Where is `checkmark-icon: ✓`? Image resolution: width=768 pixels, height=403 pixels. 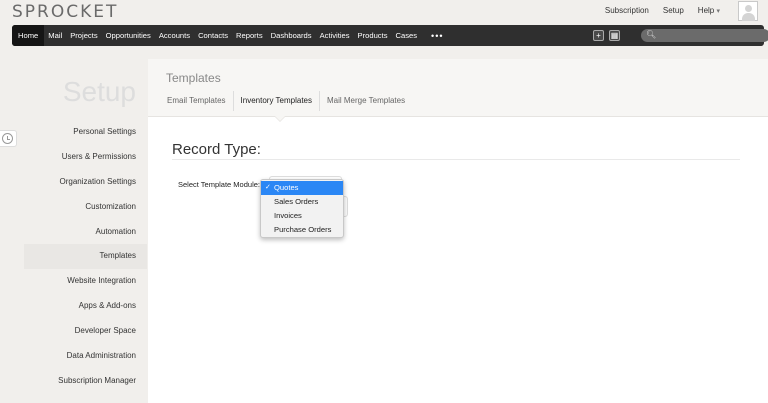 checkmark-icon: ✓ is located at coordinates (268, 187).